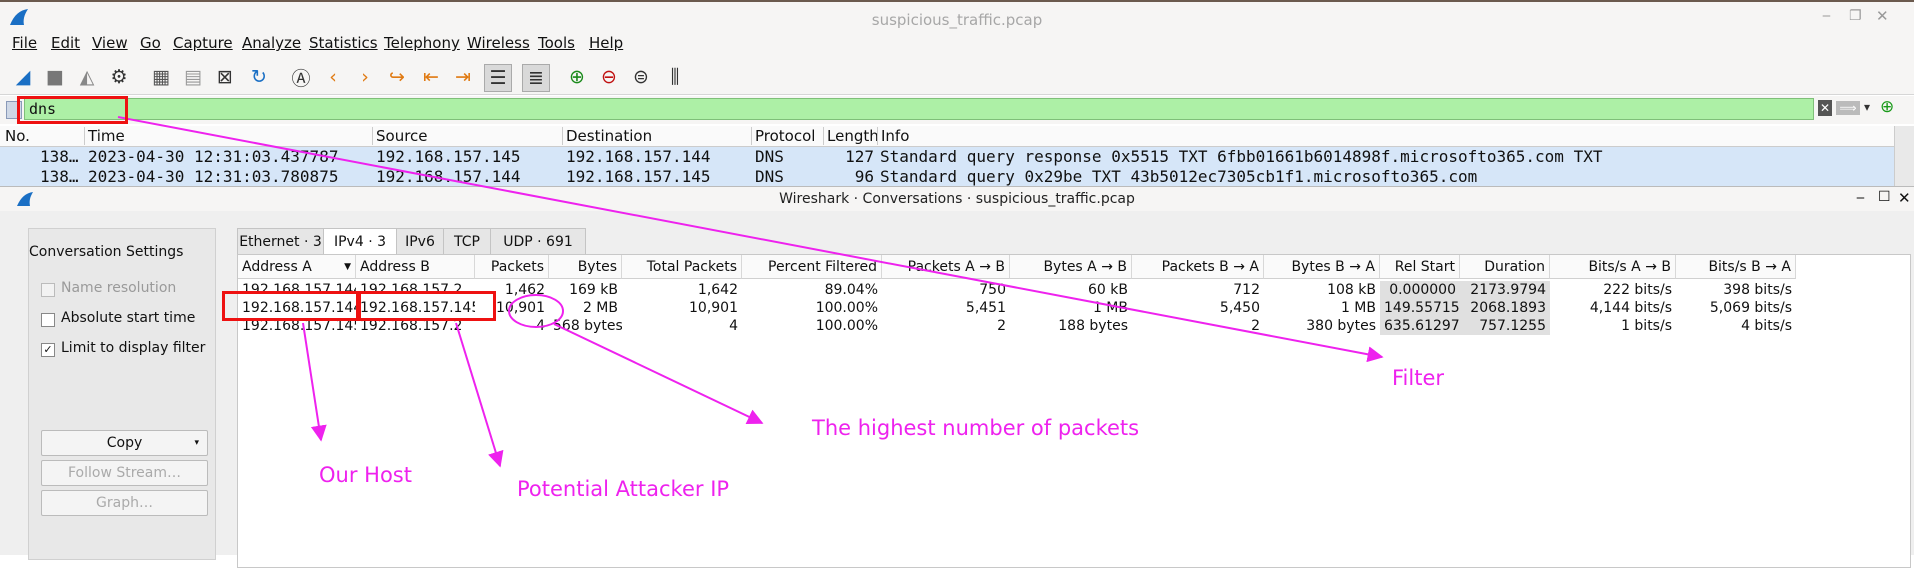 The height and width of the screenshot is (568, 1914). What do you see at coordinates (365, 475) in the screenshot?
I see `our-host-note: Our Host` at bounding box center [365, 475].